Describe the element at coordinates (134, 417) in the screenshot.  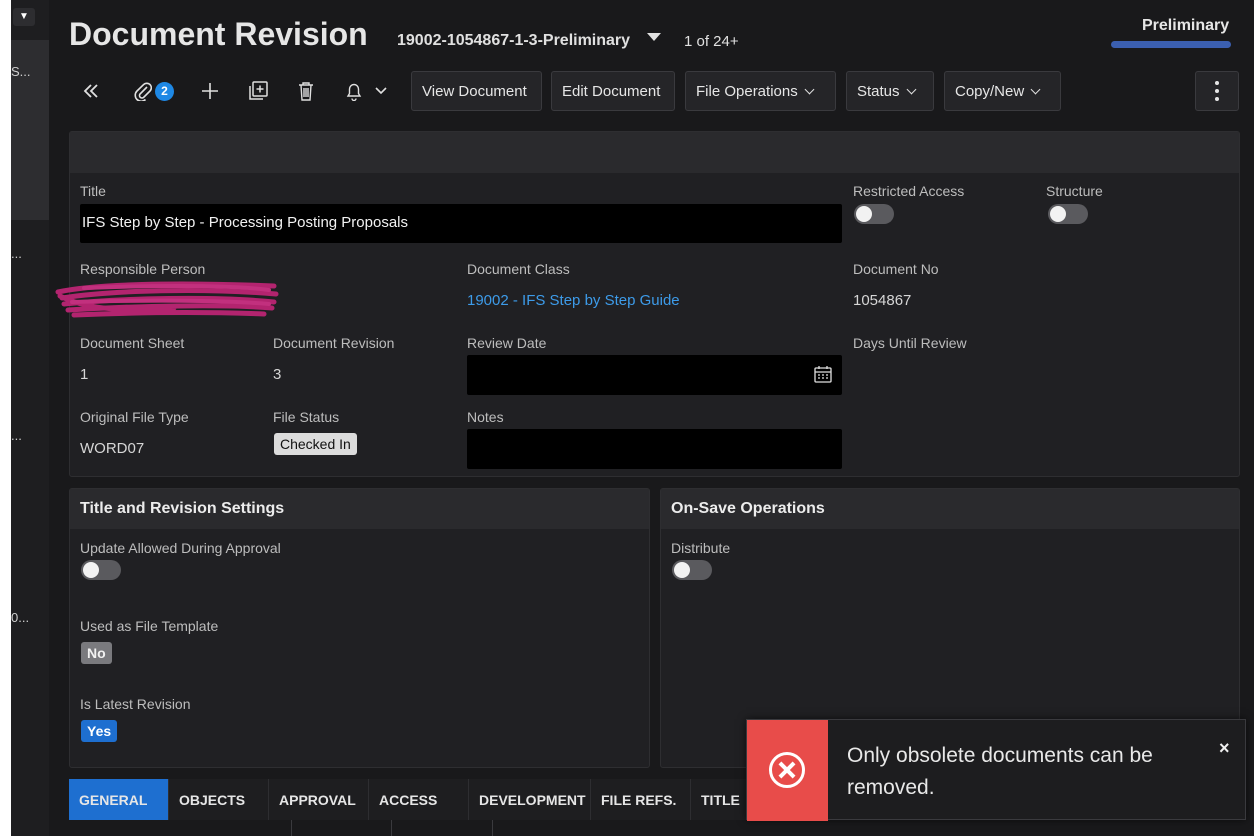
I see `original-file-type-label: Original File Type` at that location.